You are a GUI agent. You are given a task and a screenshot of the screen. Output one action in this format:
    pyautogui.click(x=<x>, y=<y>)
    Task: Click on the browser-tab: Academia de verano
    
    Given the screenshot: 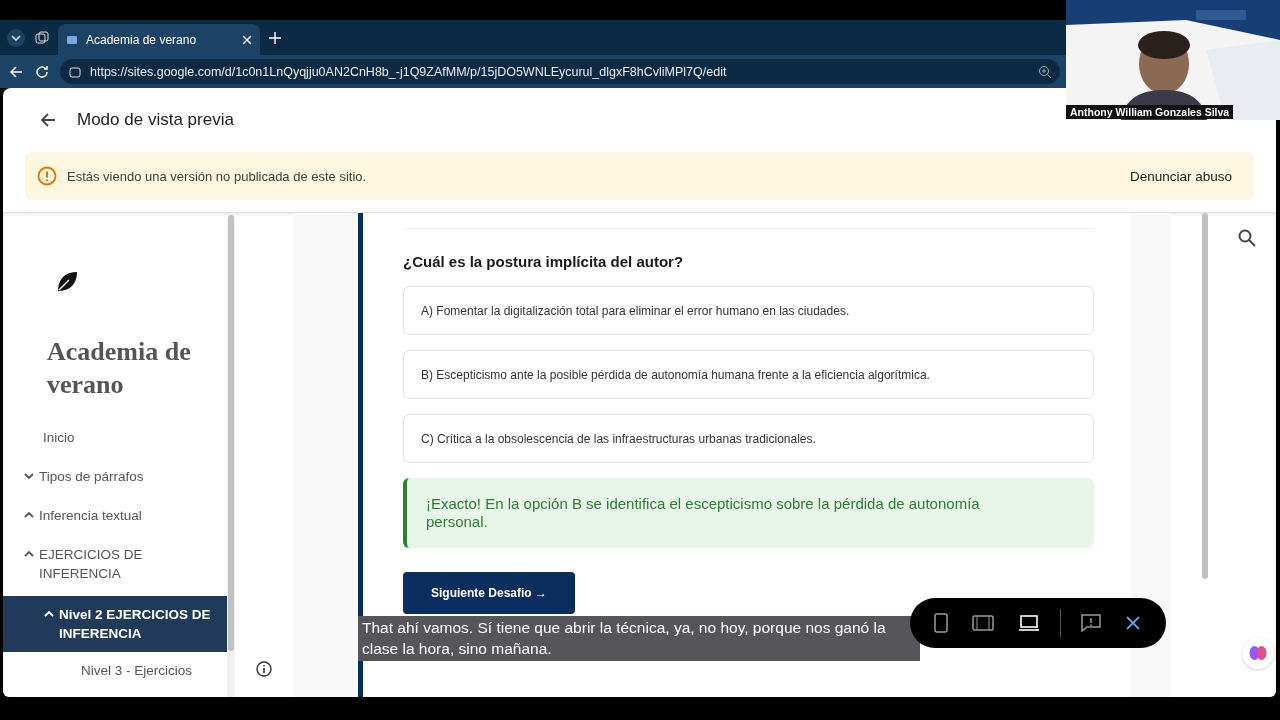 What is the action you would take?
    pyautogui.click(x=159, y=39)
    